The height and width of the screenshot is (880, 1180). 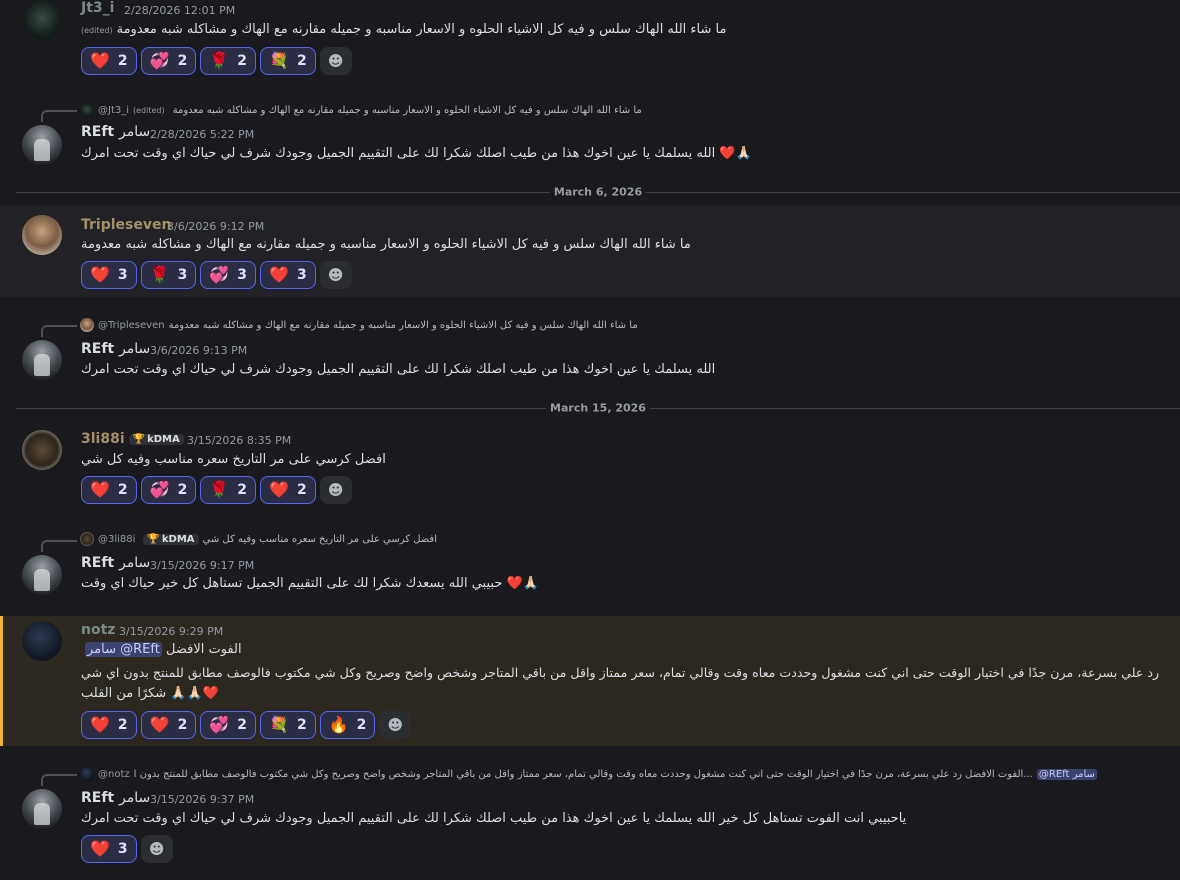 What do you see at coordinates (288, 275) in the screenshot?
I see `reaction-heart-2: ❤️ 3` at bounding box center [288, 275].